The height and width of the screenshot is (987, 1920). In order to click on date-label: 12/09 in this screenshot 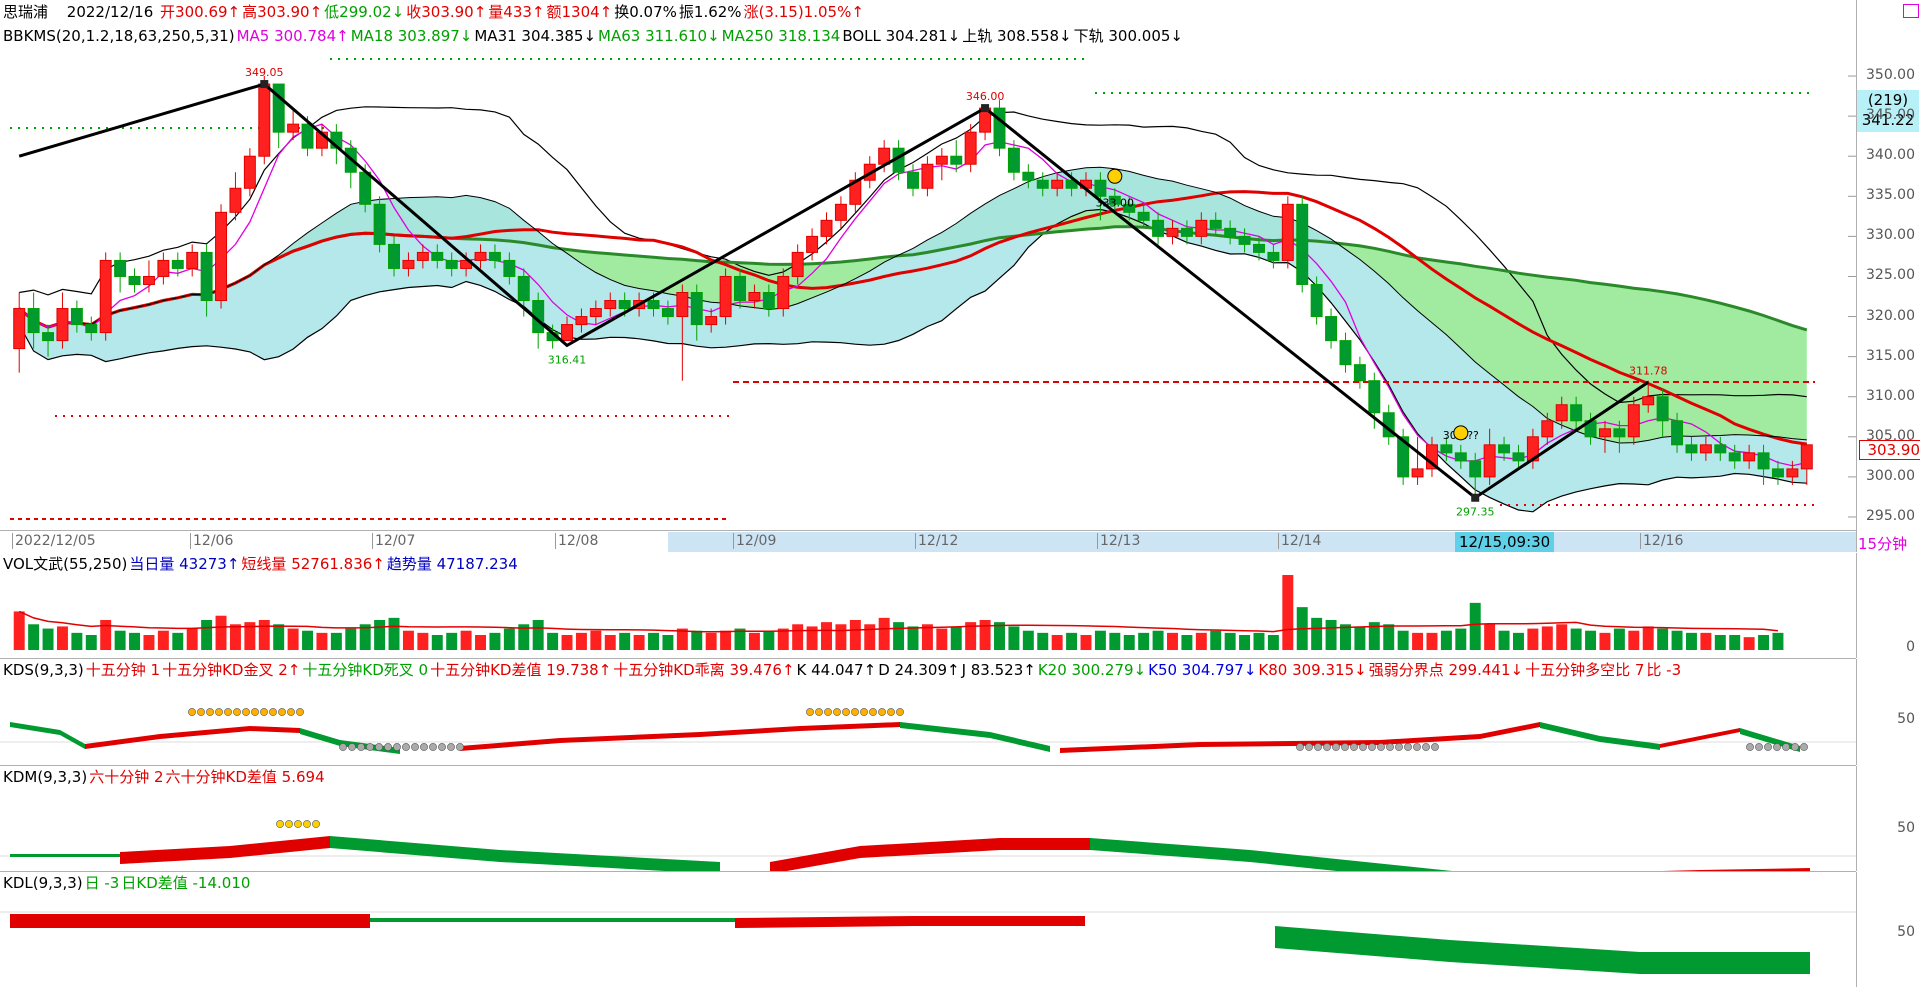, I will do `click(754, 541)`.